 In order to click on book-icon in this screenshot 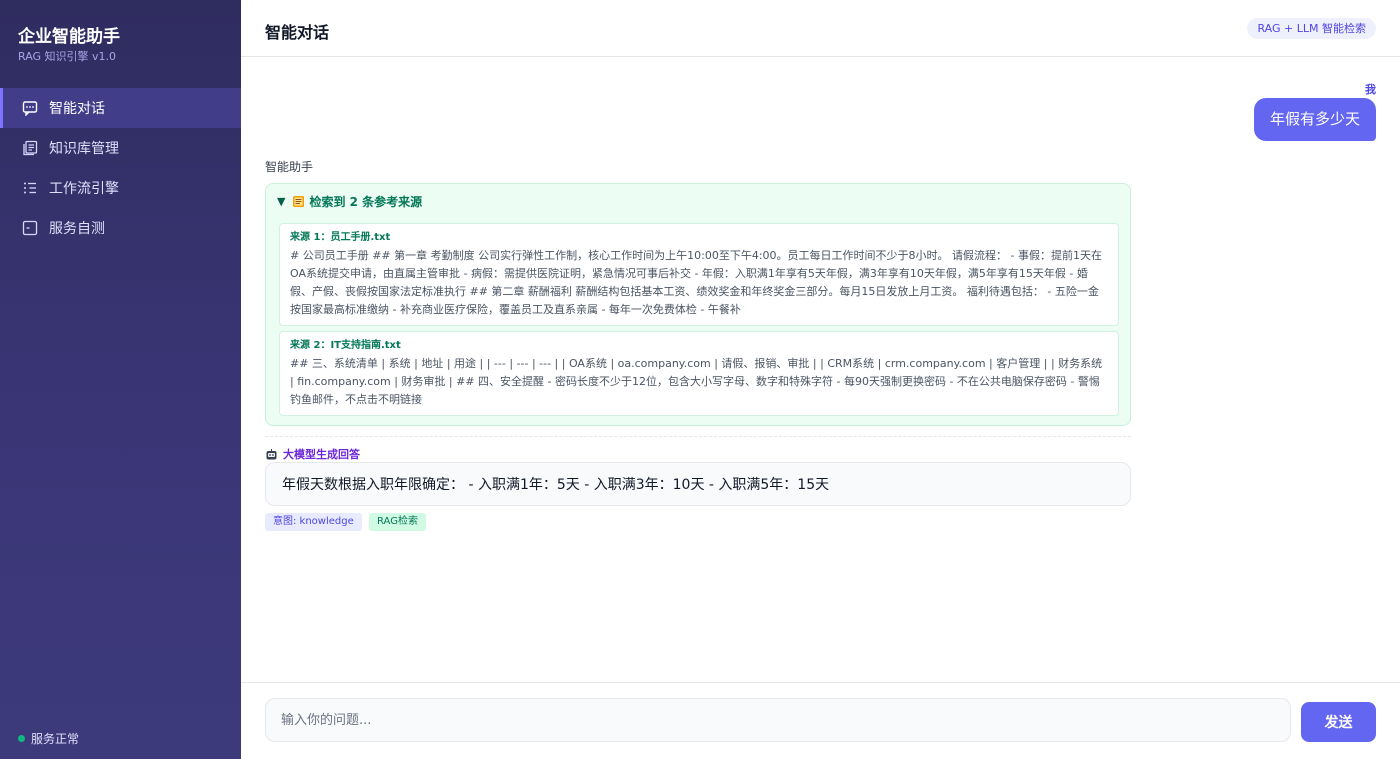, I will do `click(298, 201)`.